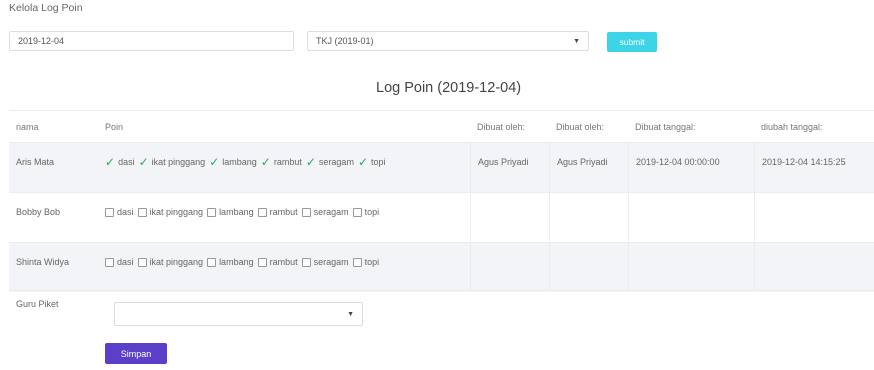  What do you see at coordinates (46, 8) in the screenshot?
I see `page-title: Kelola Log Poin` at bounding box center [46, 8].